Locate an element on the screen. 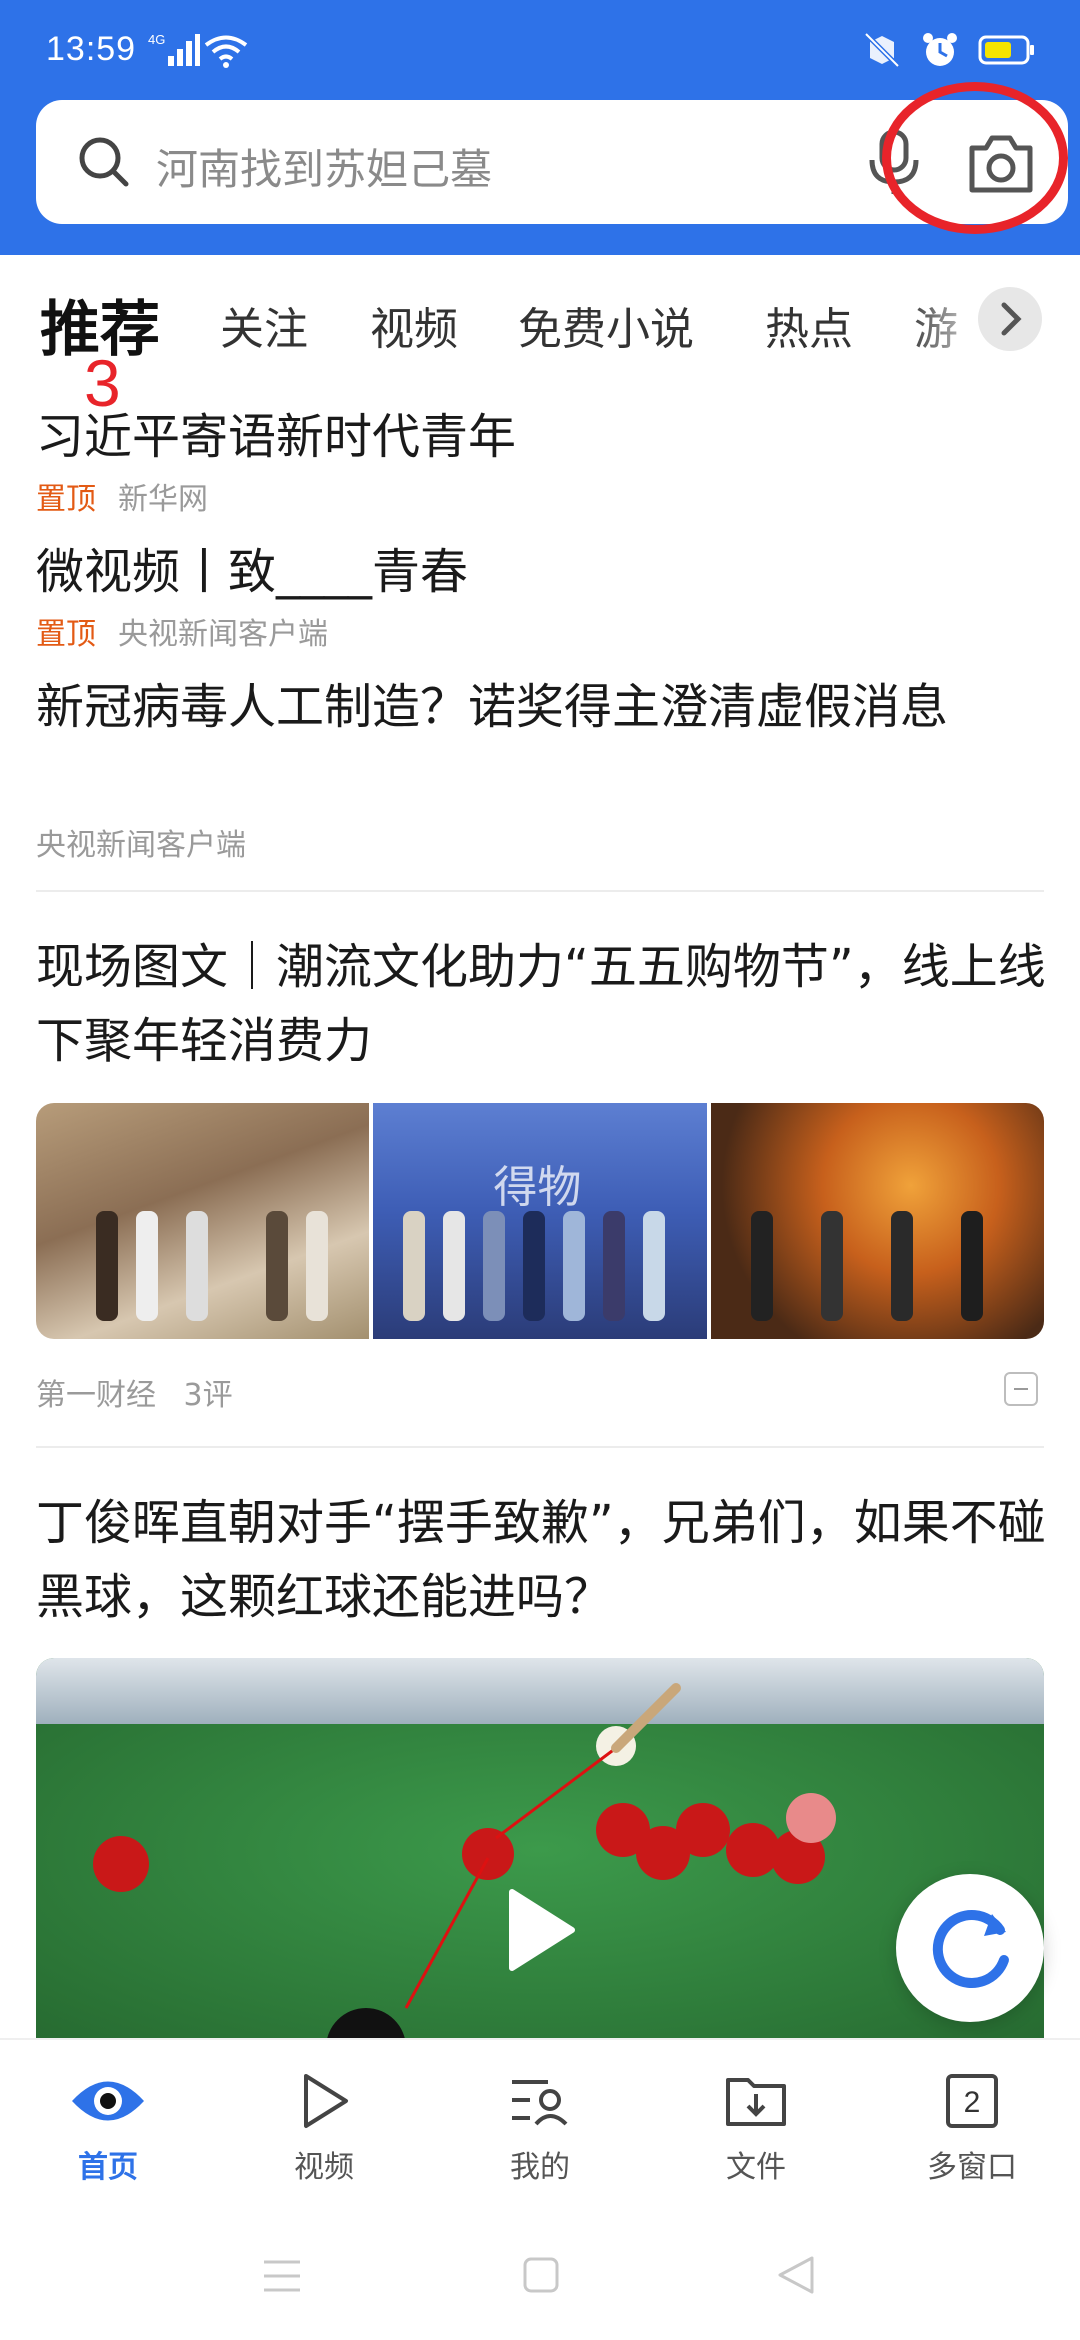  battery-icon is located at coordinates (1006, 50).